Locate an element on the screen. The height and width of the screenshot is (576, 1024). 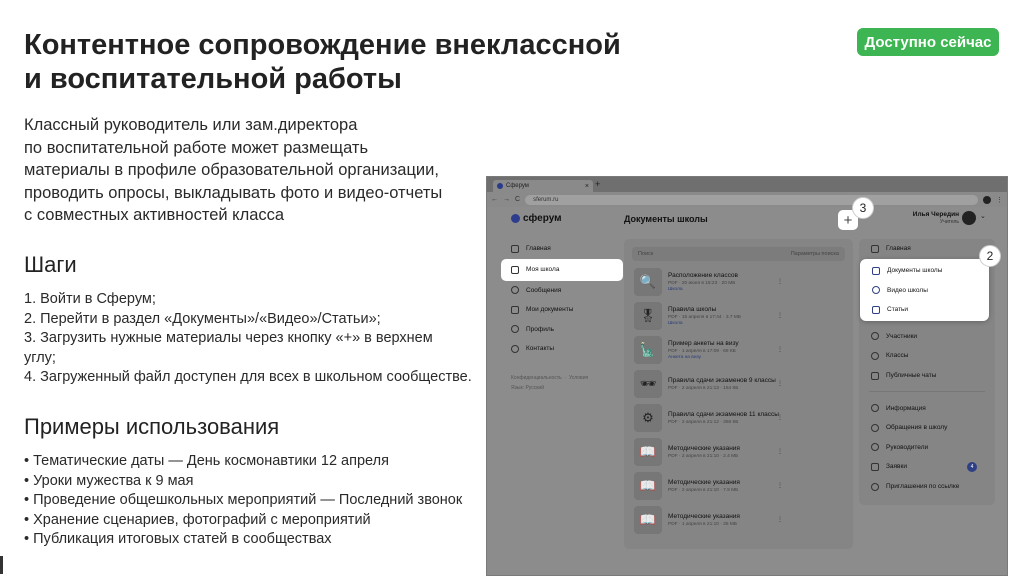
menu-item-school-documents: Документы школы is located at coordinates (924, 271).